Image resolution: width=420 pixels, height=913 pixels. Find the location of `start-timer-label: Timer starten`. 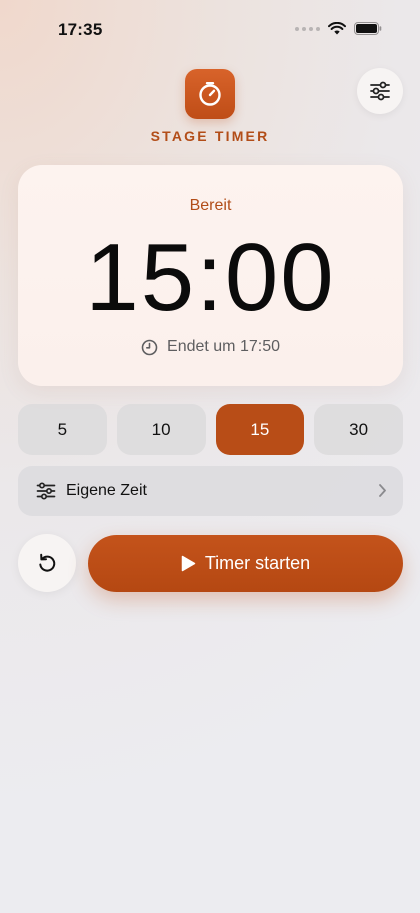

start-timer-label: Timer starten is located at coordinates (257, 563).